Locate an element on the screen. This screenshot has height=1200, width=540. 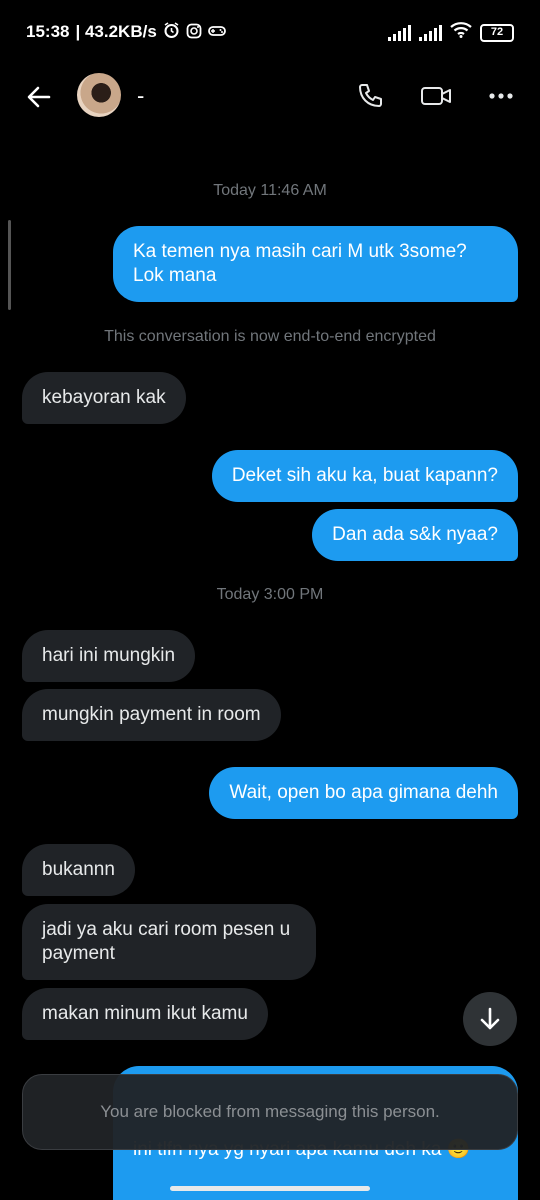
contact-name: - is located at coordinates (140, 96).